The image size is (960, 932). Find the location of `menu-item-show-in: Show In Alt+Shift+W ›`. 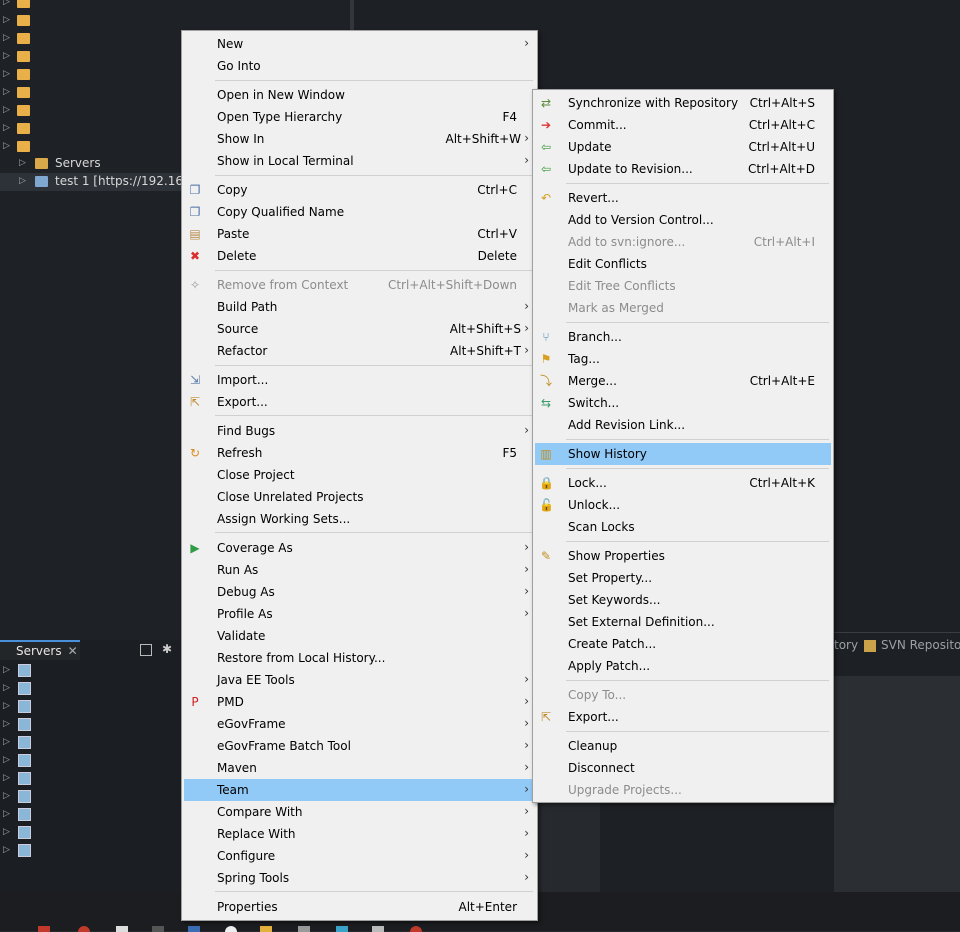

menu-item-show-in: Show In Alt+Shift+W › is located at coordinates (359, 139).